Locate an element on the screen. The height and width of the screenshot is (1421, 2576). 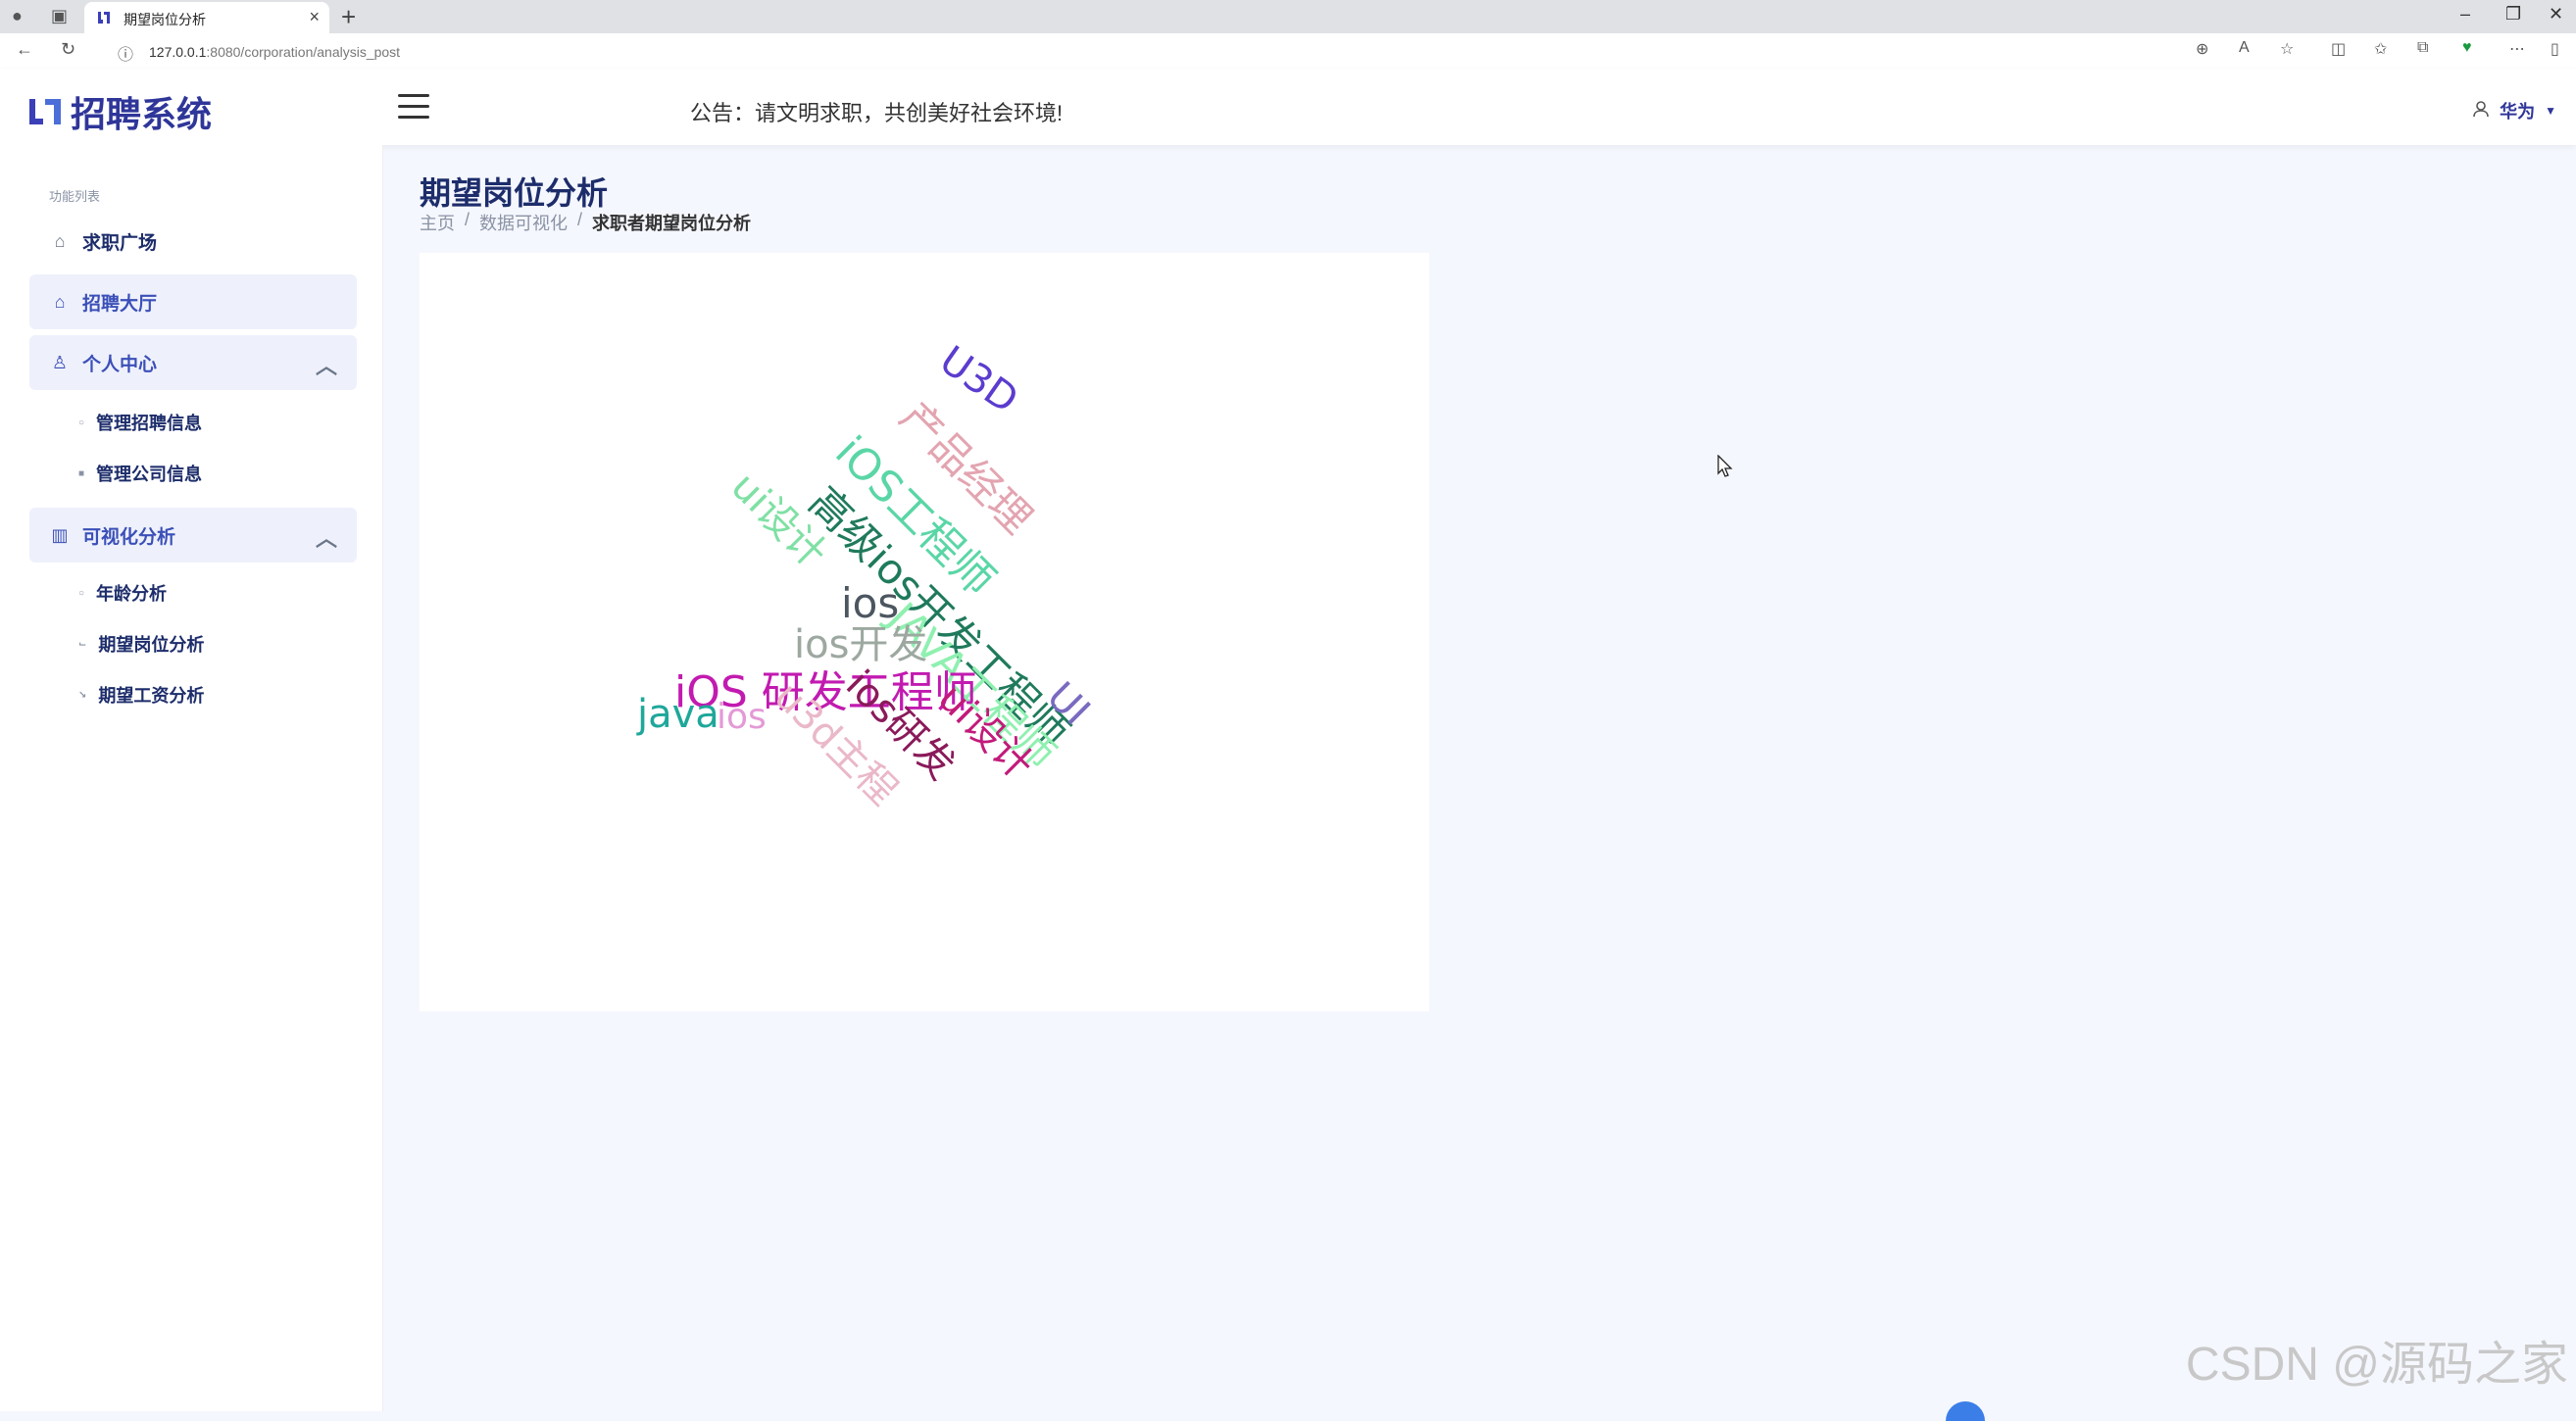
floating-button is located at coordinates (1965, 1411).